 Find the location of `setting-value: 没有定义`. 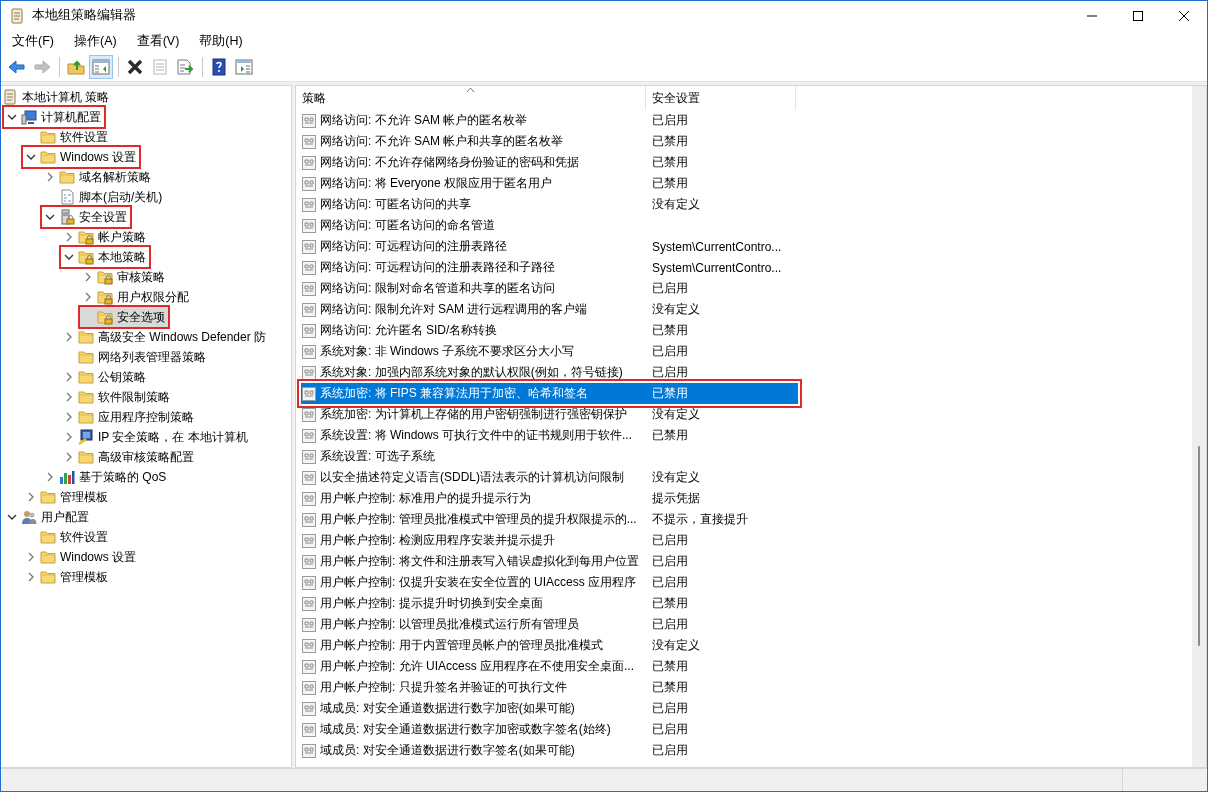

setting-value: 没有定义 is located at coordinates (675, 477).